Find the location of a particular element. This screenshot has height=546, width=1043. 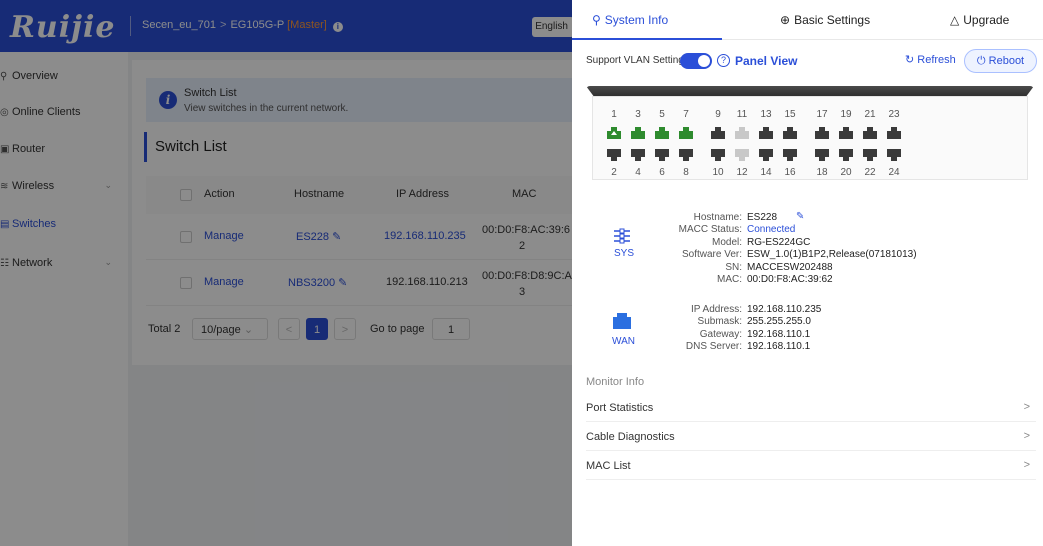

cable-diagnostics-row: Cable Diagnostics > is located at coordinates (811, 437).